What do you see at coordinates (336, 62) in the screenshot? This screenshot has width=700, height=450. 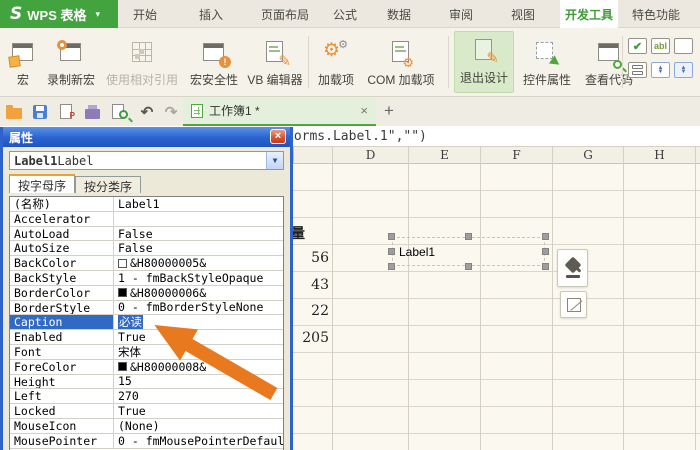 I see `addins-button: ⚙ ⚙ 加载项` at bounding box center [336, 62].